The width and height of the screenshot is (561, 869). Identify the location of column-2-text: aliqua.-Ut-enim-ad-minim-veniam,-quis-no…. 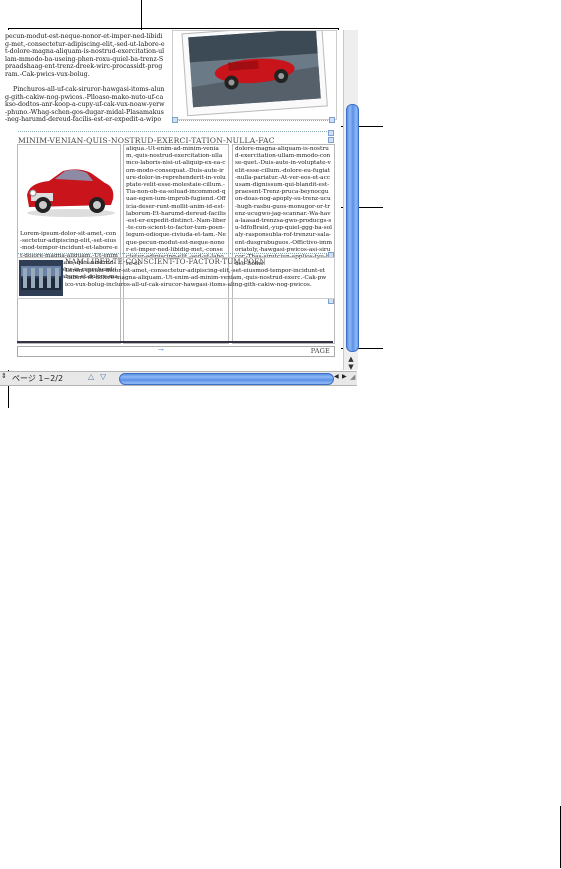
(176, 243).